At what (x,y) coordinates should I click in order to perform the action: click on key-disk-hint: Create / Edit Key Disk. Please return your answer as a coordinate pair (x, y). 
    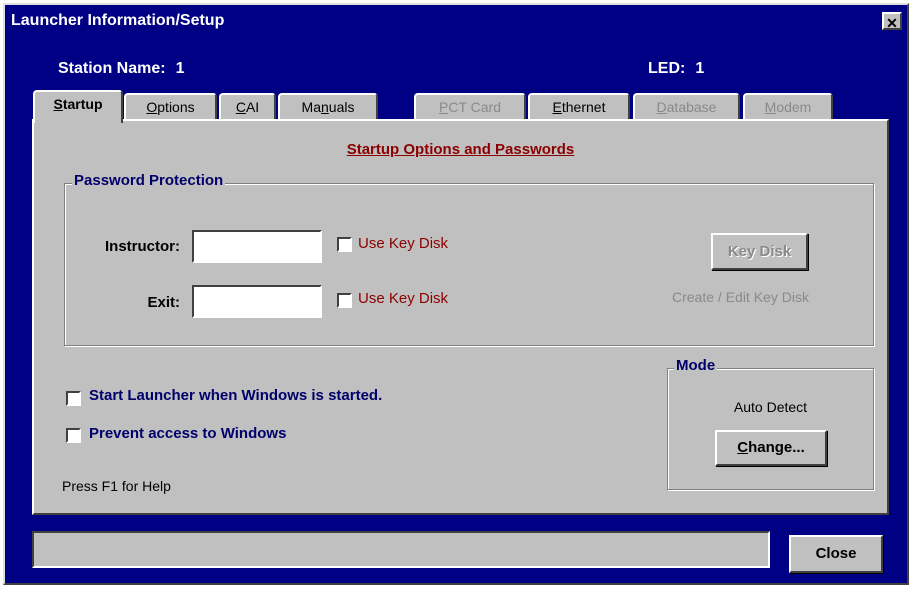
    Looking at the image, I should click on (740, 297).